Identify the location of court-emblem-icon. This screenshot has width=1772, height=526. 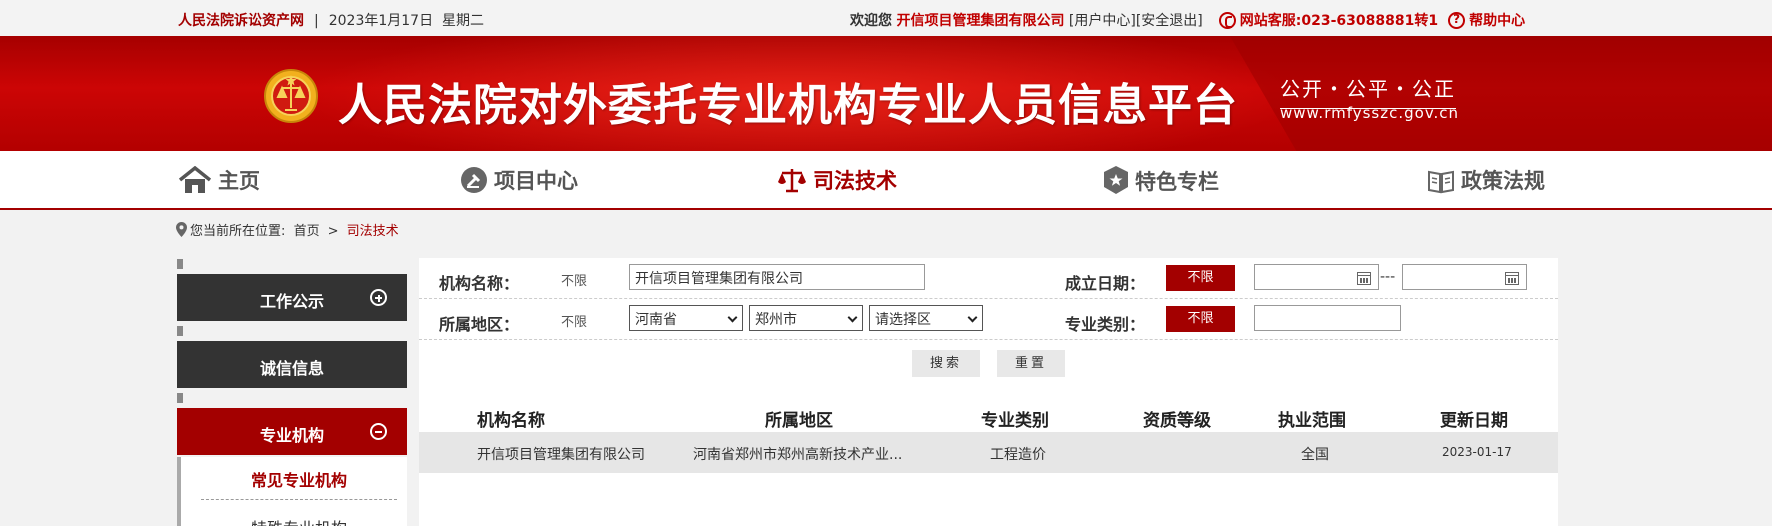
(291, 96).